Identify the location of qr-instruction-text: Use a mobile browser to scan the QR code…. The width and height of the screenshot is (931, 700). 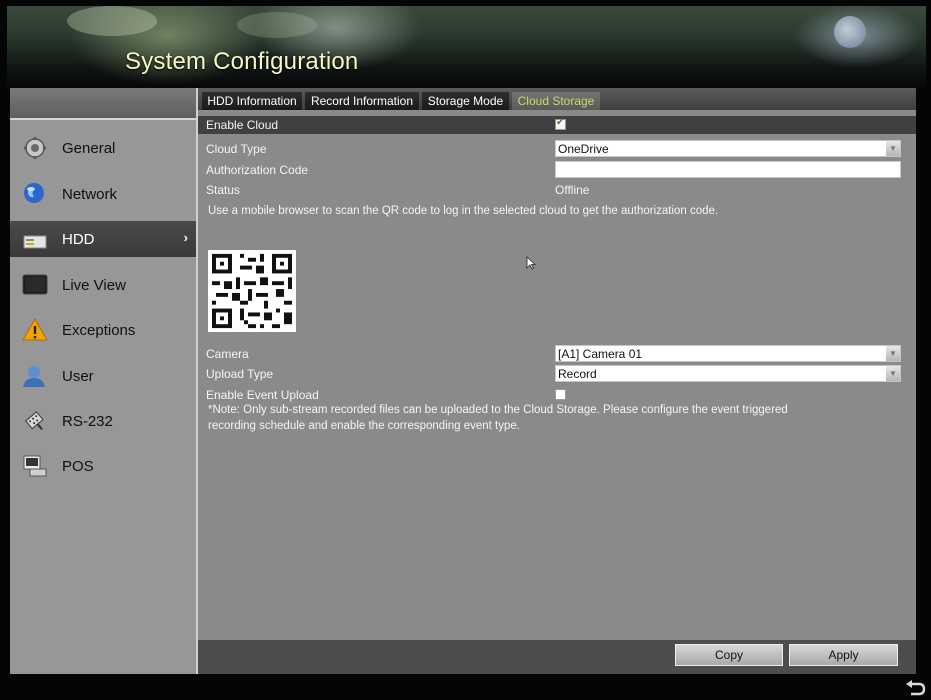
(463, 211).